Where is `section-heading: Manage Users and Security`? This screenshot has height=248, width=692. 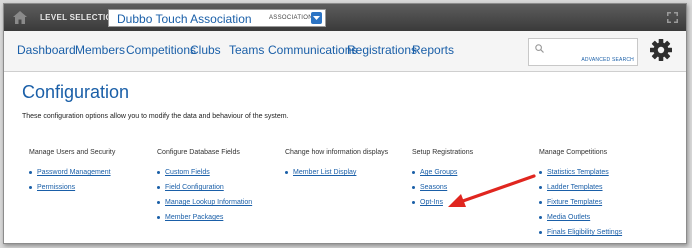
section-heading: Manage Users and Security is located at coordinates (72, 152).